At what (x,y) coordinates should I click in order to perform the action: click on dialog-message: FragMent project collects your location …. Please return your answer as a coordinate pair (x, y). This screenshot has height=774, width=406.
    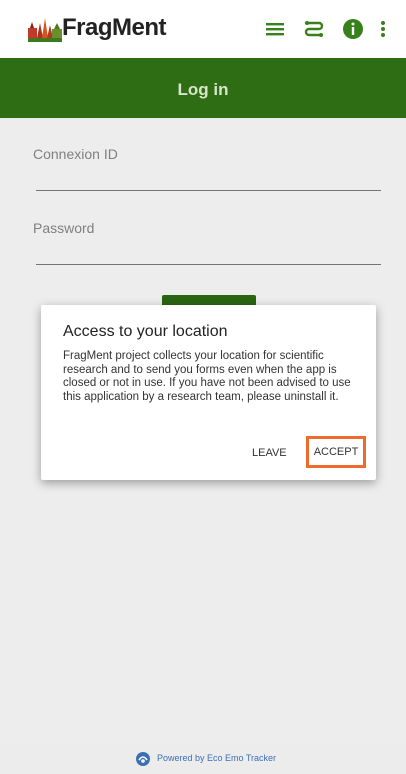
    Looking at the image, I should click on (207, 376).